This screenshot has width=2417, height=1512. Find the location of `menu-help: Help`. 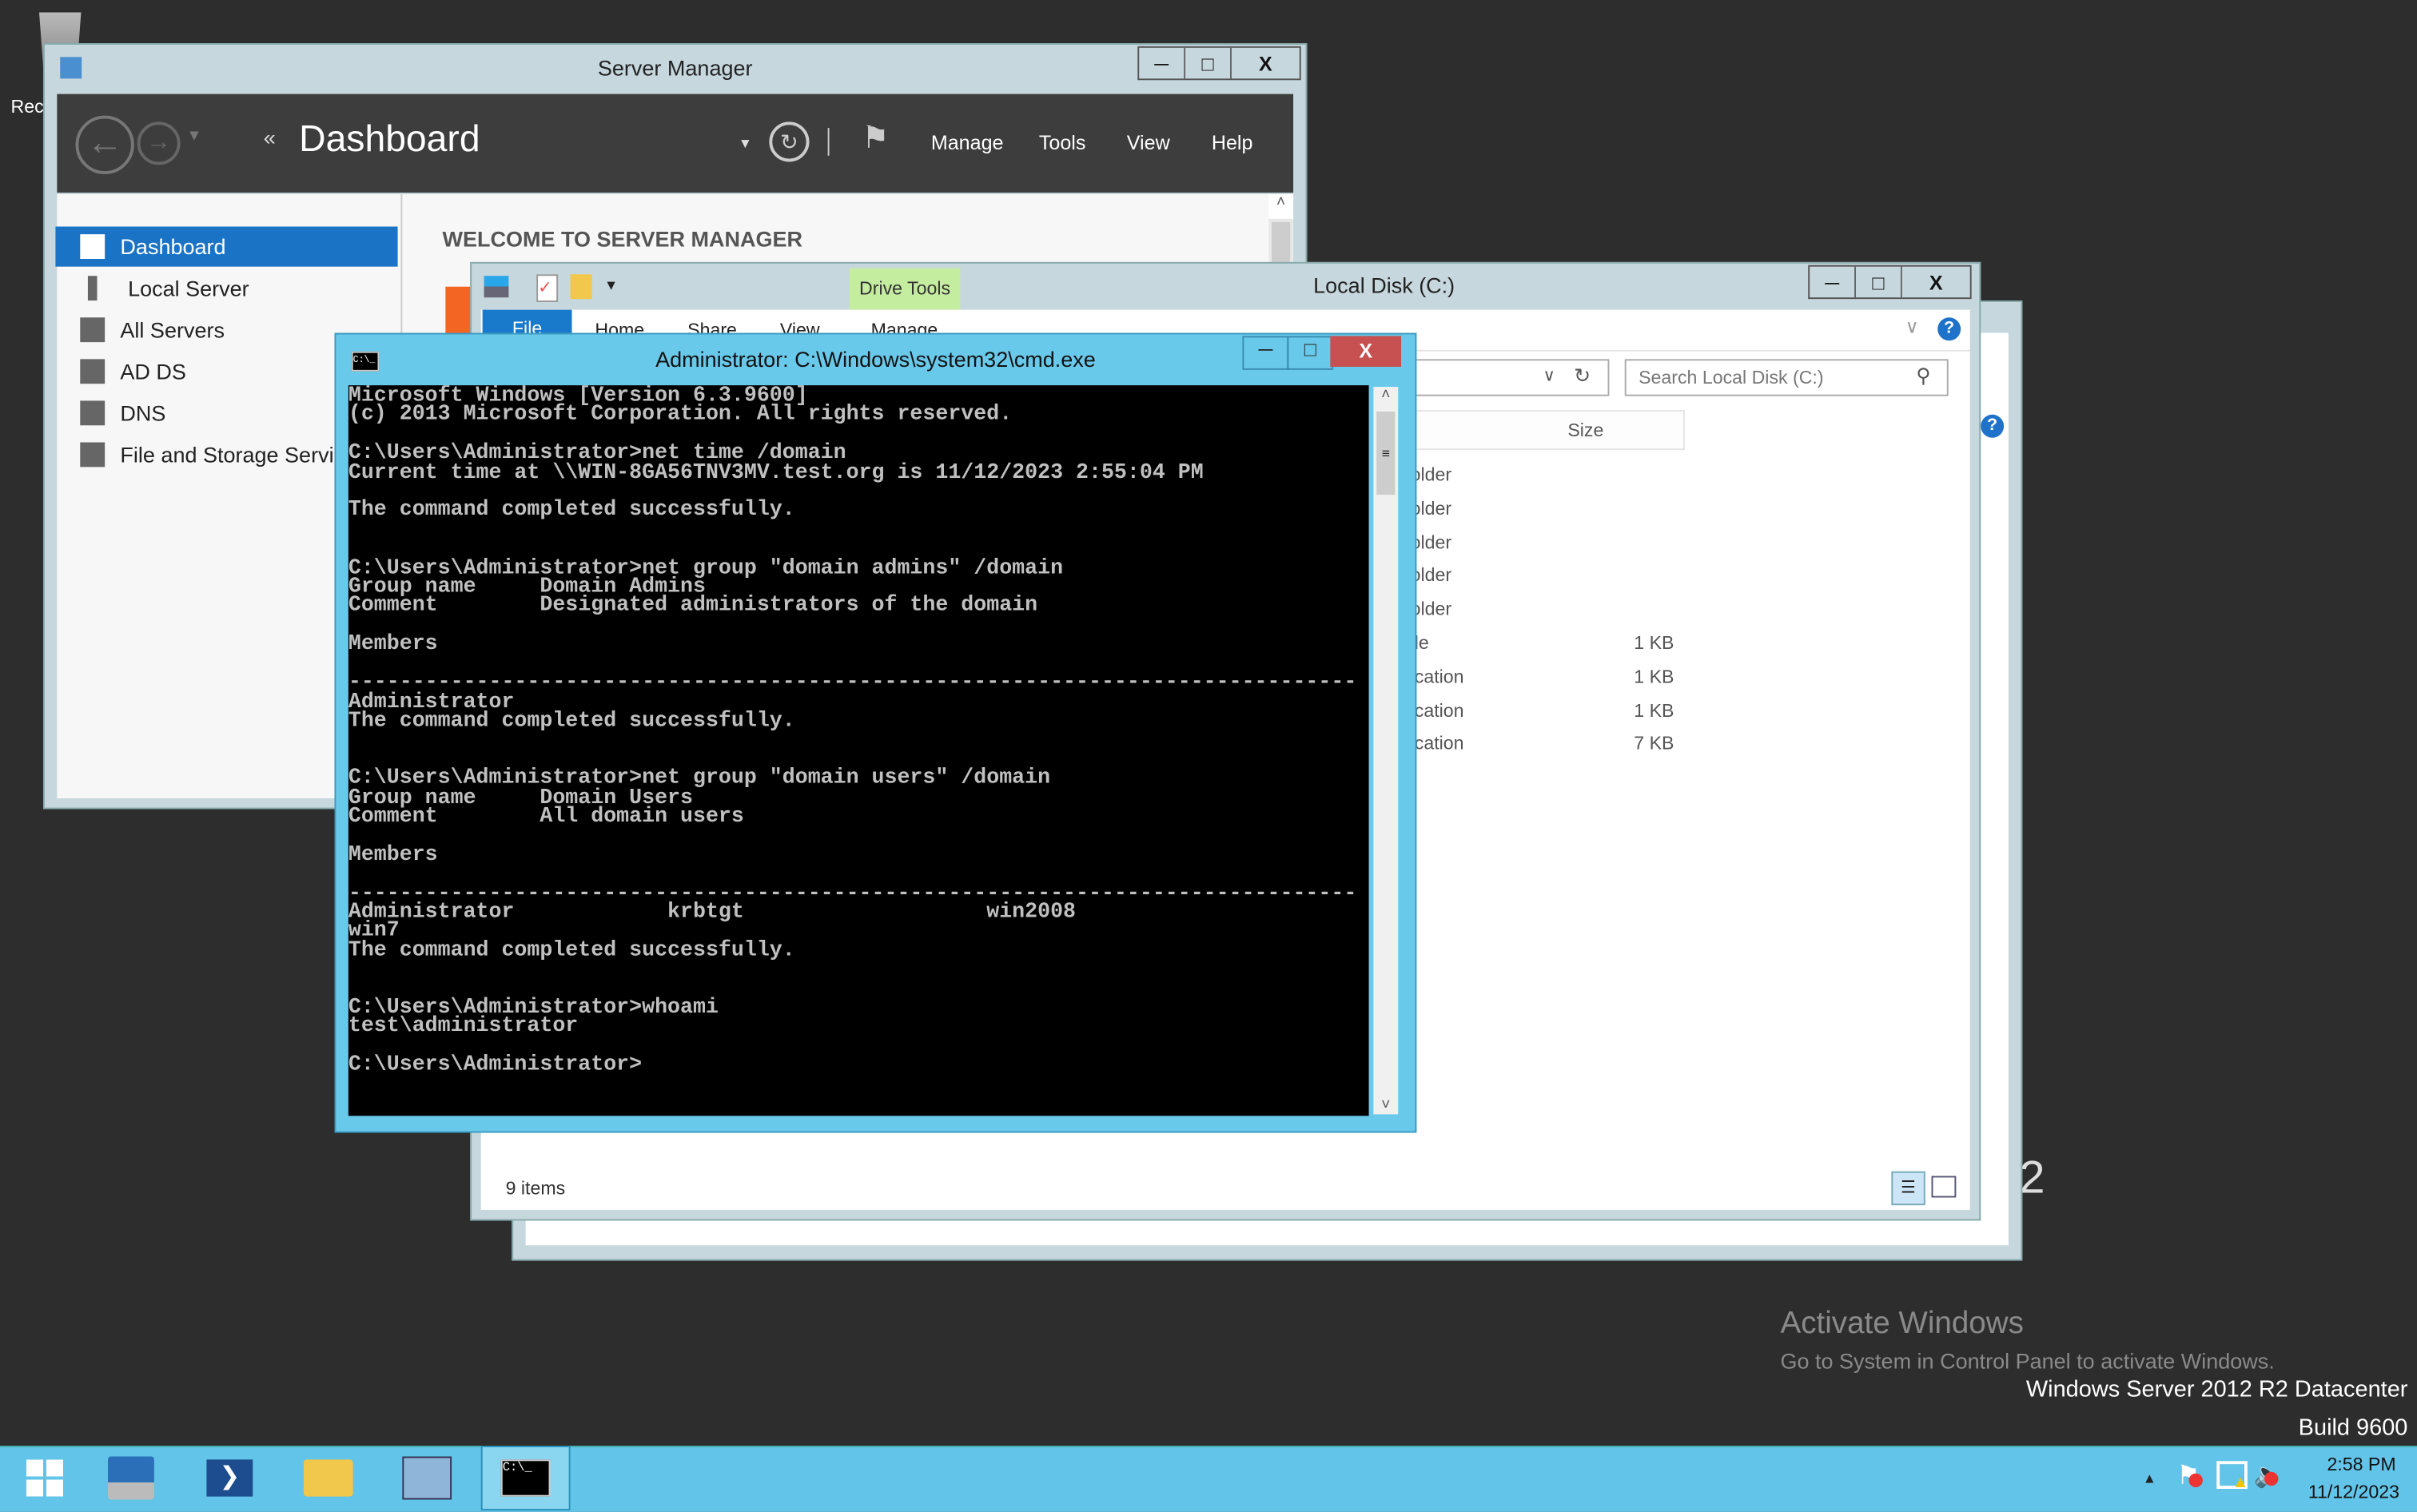

menu-help: Help is located at coordinates (1232, 142).